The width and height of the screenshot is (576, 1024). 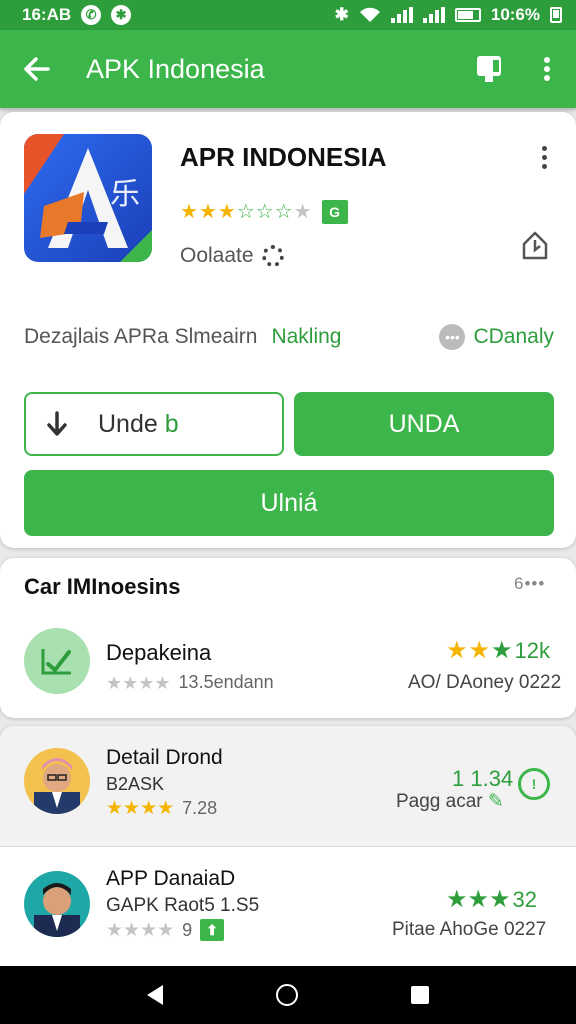 I want to click on status-time: 16:AB, so click(x=47, y=14).